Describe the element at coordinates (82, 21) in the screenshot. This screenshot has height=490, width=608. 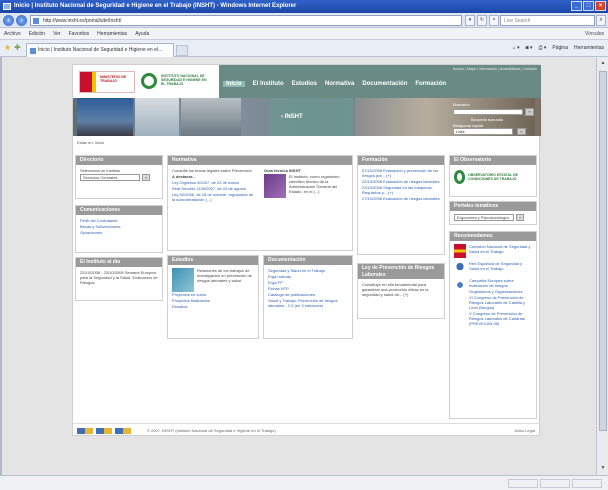
I see `url-text: http://www.insht.es/portal/site/Insht/` at that location.